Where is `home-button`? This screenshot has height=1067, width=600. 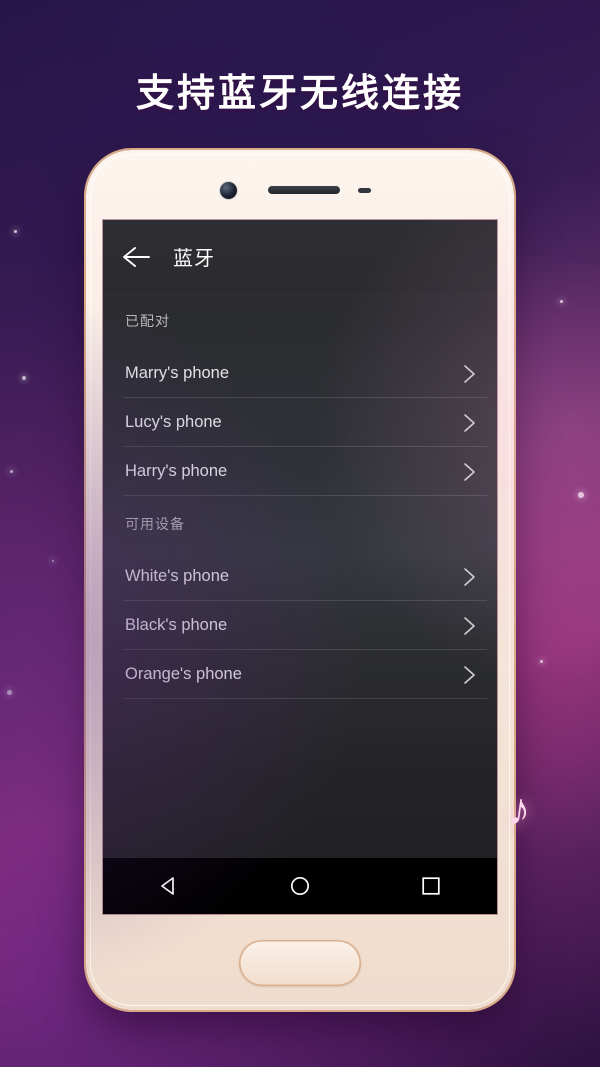
home-button is located at coordinates (300, 963).